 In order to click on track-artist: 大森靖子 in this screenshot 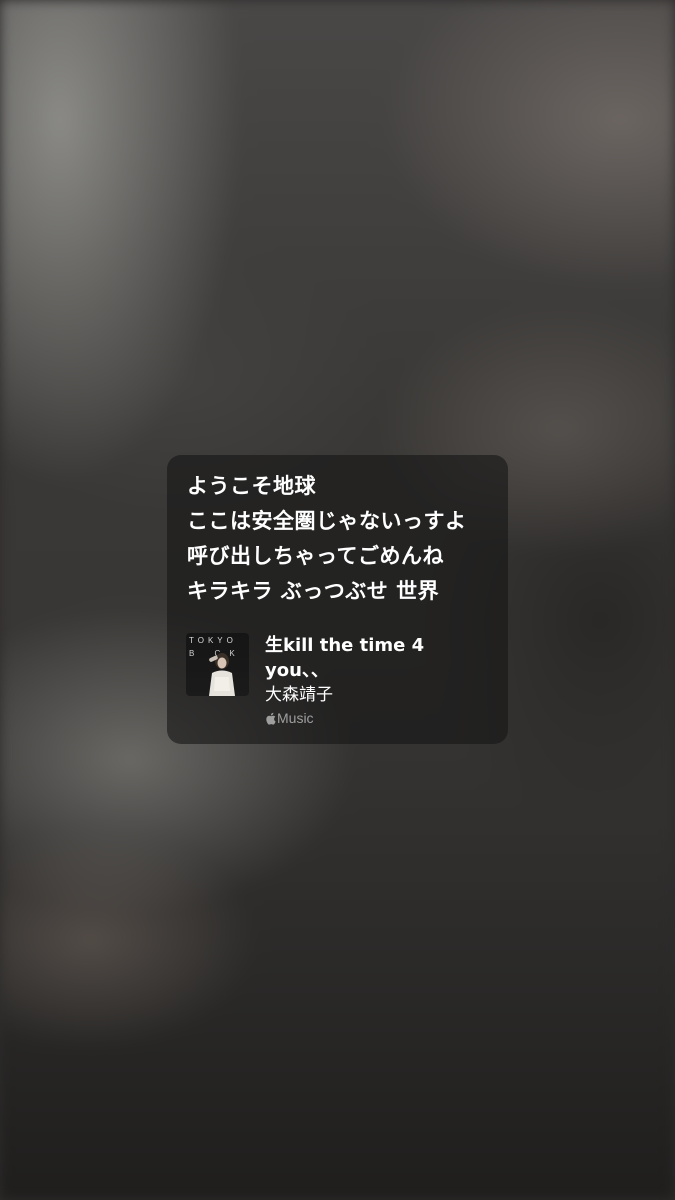, I will do `click(299, 695)`.